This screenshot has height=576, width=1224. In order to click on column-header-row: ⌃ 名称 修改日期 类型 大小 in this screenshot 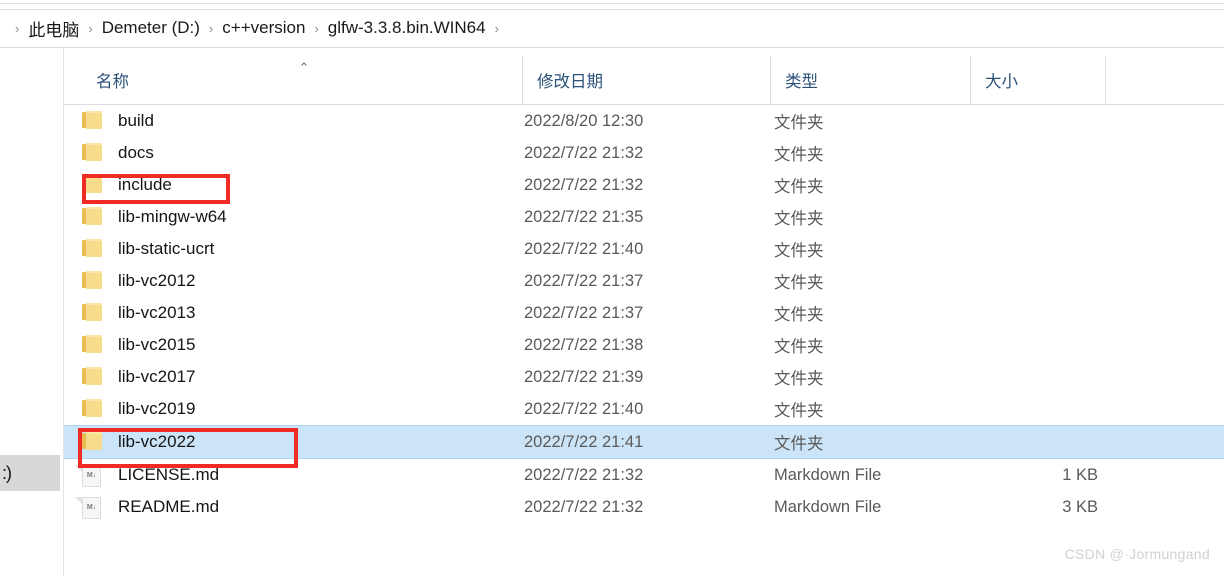, I will do `click(644, 80)`.